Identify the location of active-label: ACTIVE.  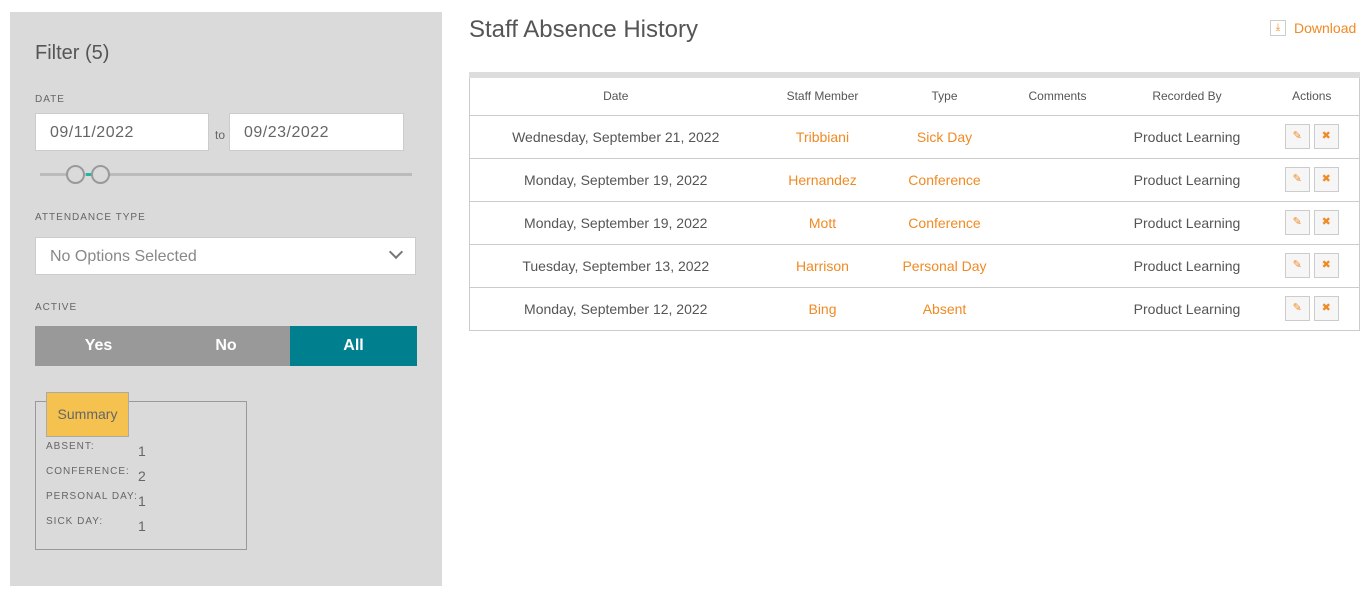
(56, 307).